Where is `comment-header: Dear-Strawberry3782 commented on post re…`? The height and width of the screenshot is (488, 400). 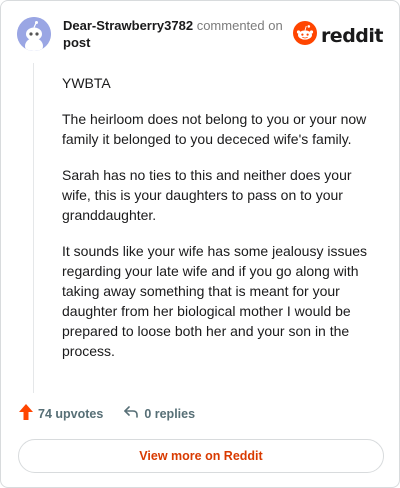 comment-header: Dear-Strawberry3782 commented on post re… is located at coordinates (201, 35).